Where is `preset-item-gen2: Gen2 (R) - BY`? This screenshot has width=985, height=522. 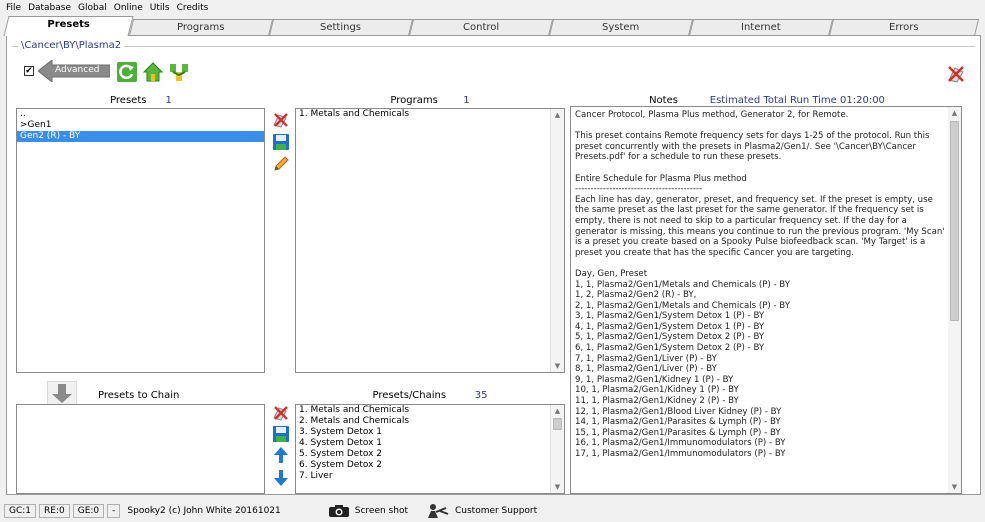
preset-item-gen2: Gen2 (R) - BY is located at coordinates (140, 136).